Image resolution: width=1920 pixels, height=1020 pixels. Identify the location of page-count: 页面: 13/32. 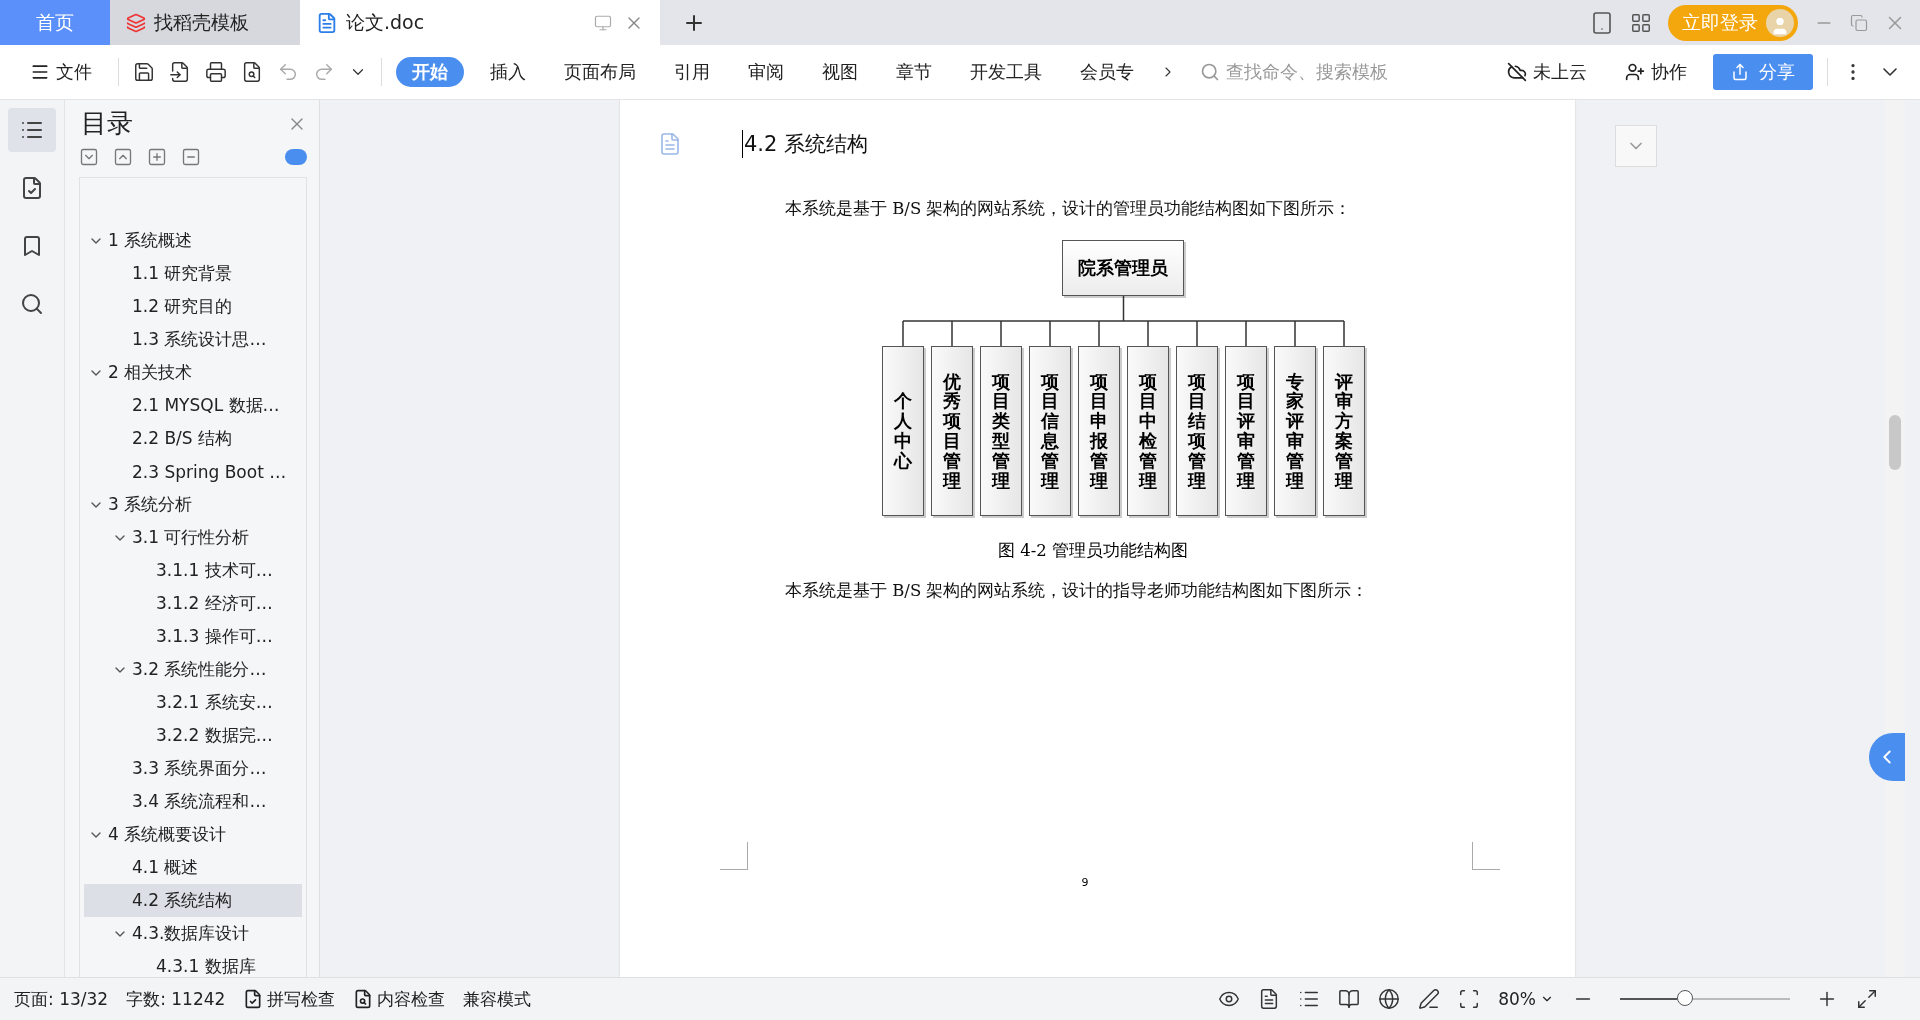
(61, 999).